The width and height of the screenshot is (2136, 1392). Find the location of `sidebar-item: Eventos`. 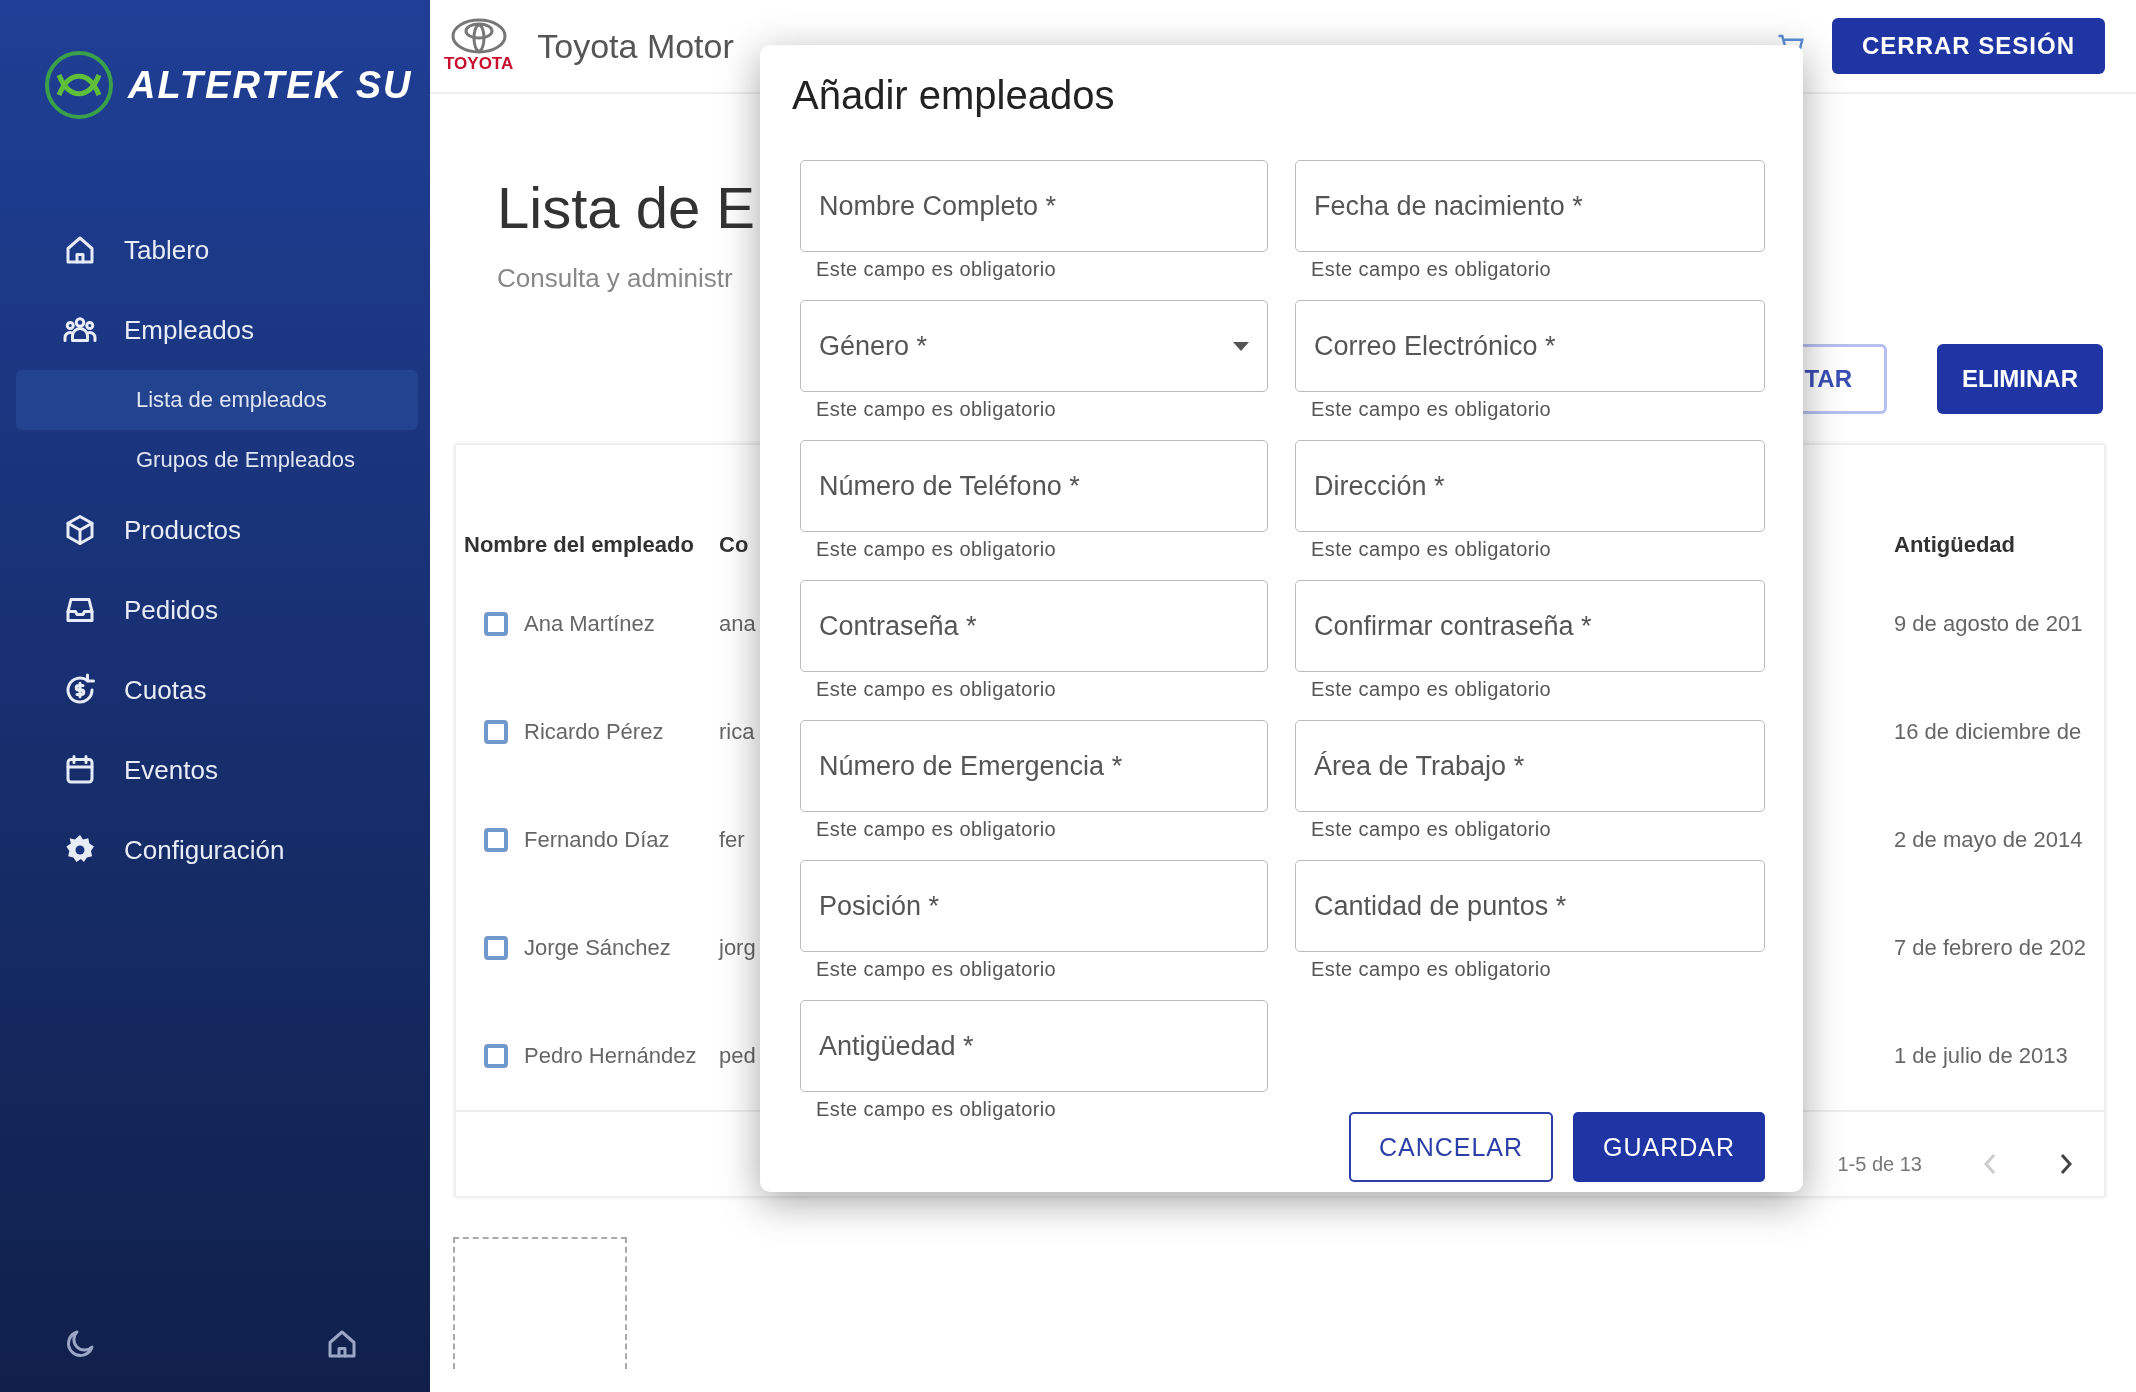

sidebar-item: Eventos is located at coordinates (215, 770).